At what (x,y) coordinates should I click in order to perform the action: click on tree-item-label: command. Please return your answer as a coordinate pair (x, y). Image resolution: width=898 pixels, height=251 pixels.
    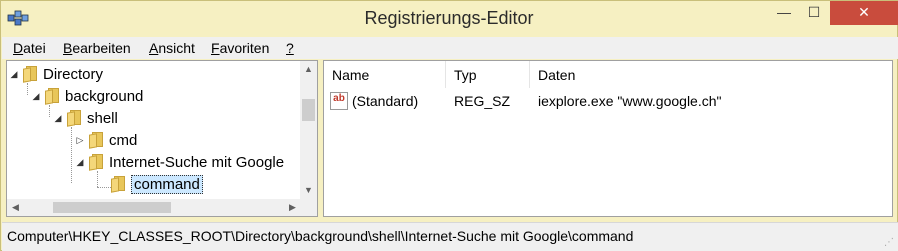
    Looking at the image, I should click on (167, 184).